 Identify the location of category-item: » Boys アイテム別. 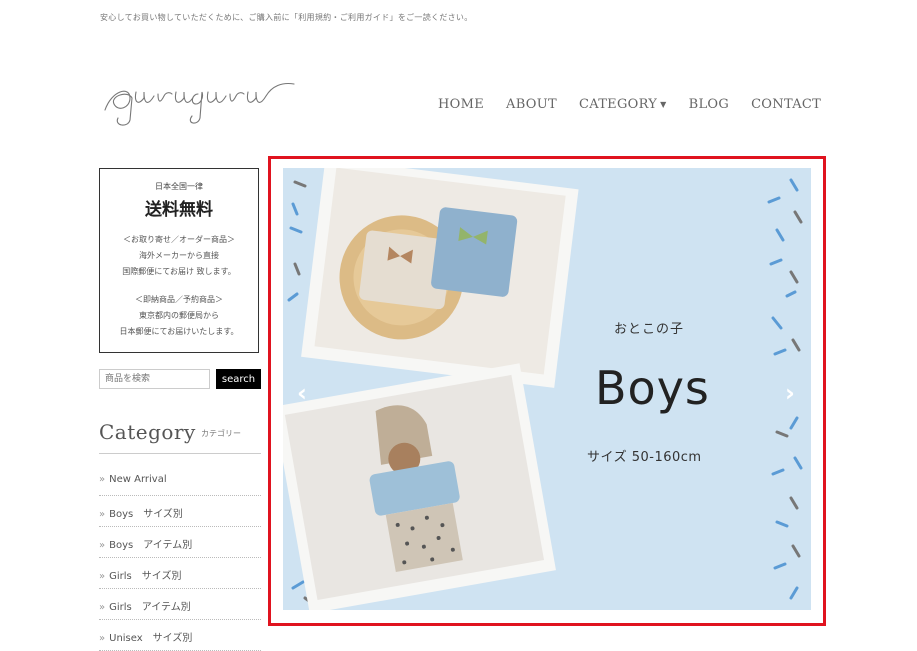
(180, 542).